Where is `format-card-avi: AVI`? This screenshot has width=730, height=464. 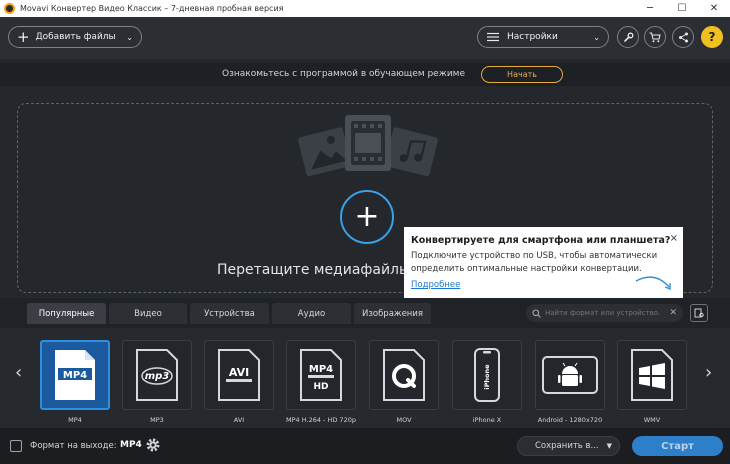
format-card-avi: AVI is located at coordinates (239, 375).